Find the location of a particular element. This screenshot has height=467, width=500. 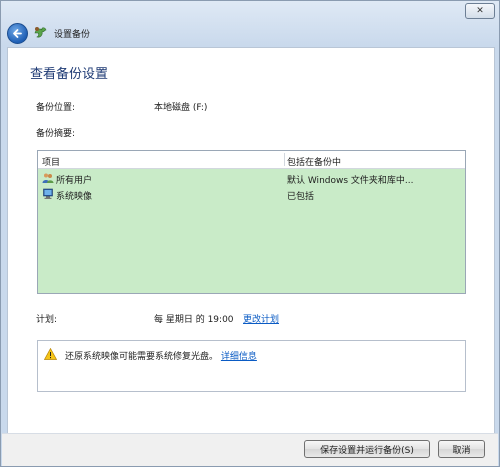

backup-app-icon is located at coordinates (40, 32).